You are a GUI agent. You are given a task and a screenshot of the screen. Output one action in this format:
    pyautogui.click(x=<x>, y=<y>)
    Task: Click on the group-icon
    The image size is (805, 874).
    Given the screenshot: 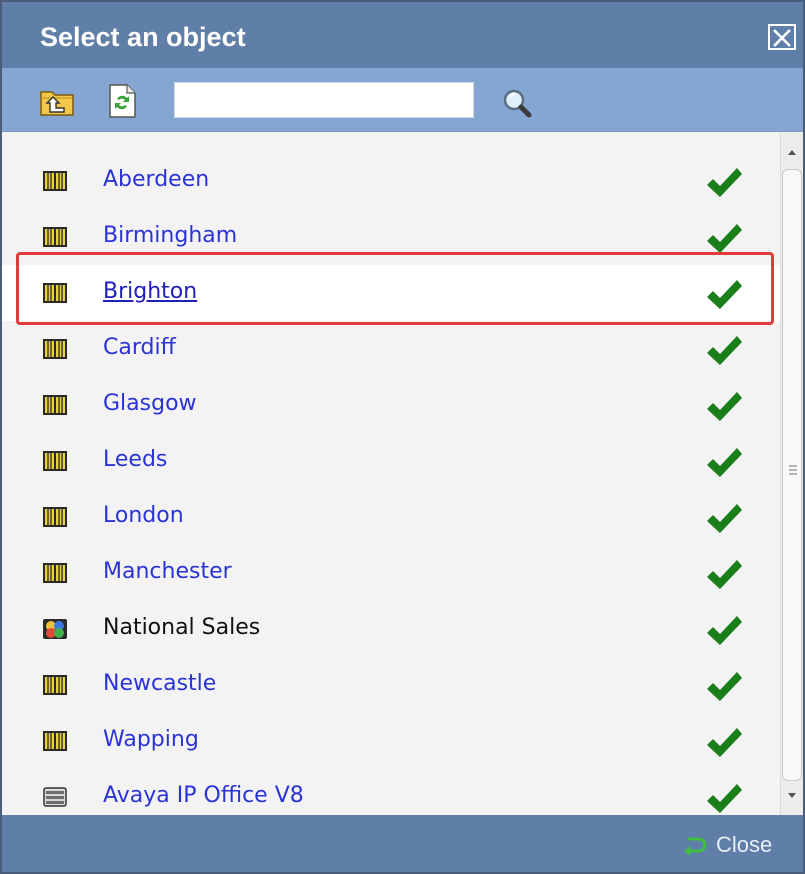 What is the action you would take?
    pyautogui.click(x=55, y=629)
    